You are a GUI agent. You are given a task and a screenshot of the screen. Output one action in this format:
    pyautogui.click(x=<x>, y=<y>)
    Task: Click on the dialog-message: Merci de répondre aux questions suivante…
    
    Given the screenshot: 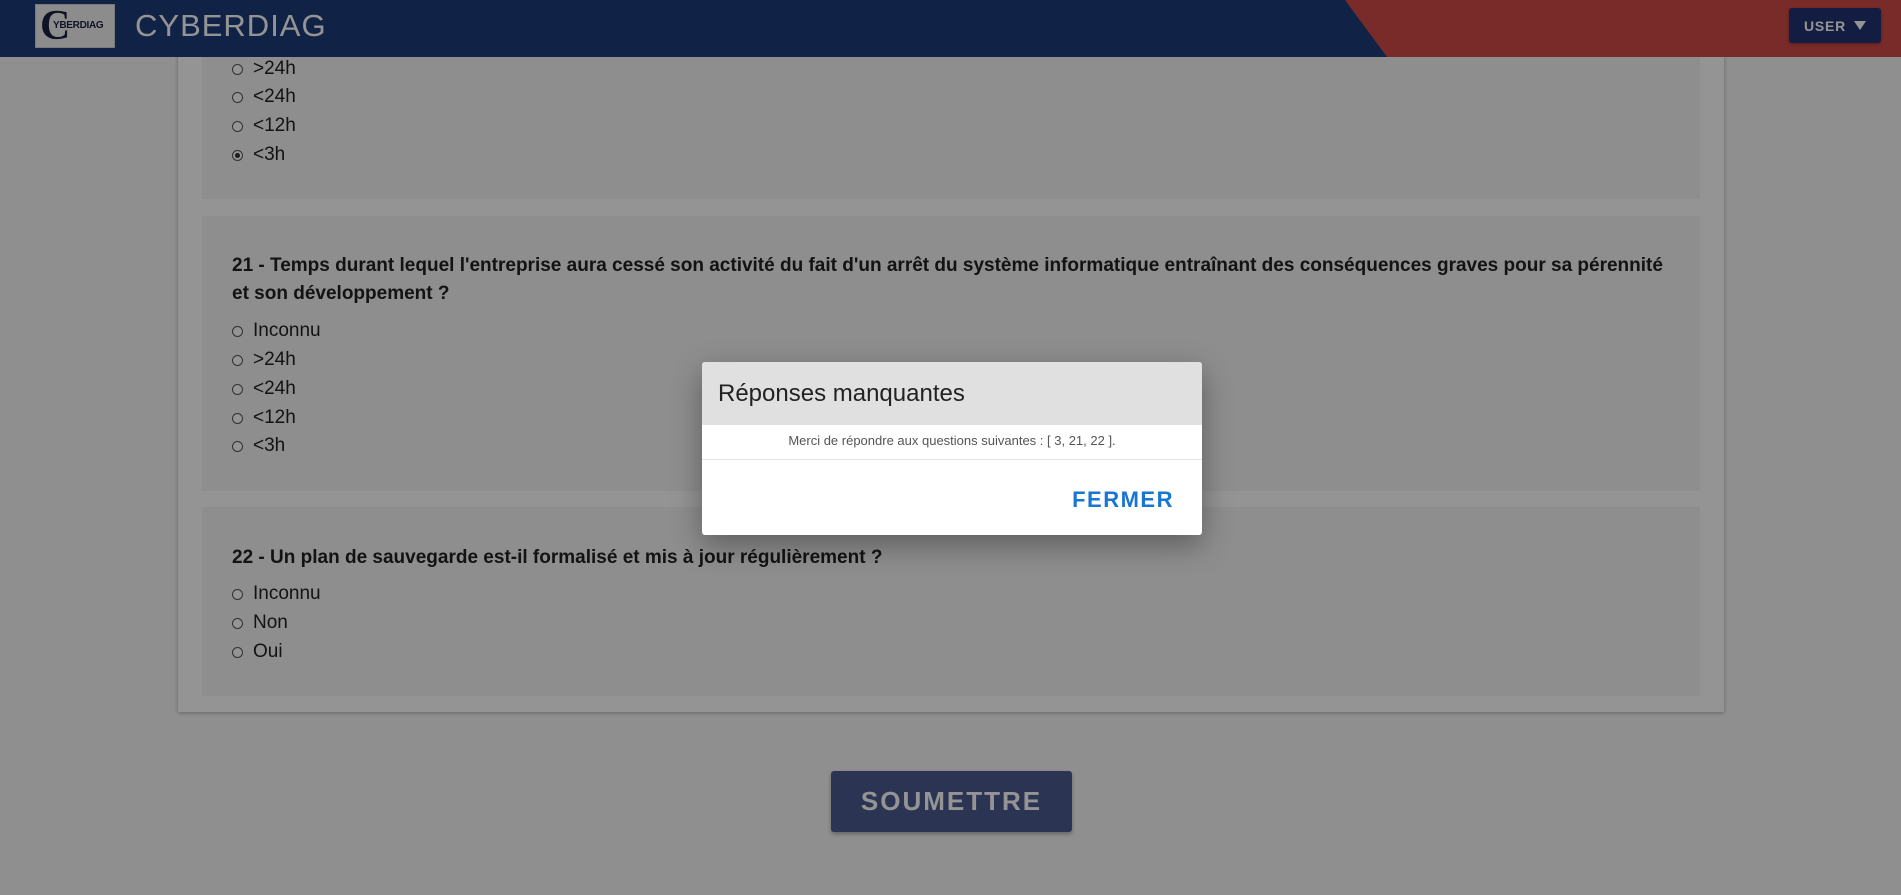 What is the action you would take?
    pyautogui.click(x=952, y=440)
    